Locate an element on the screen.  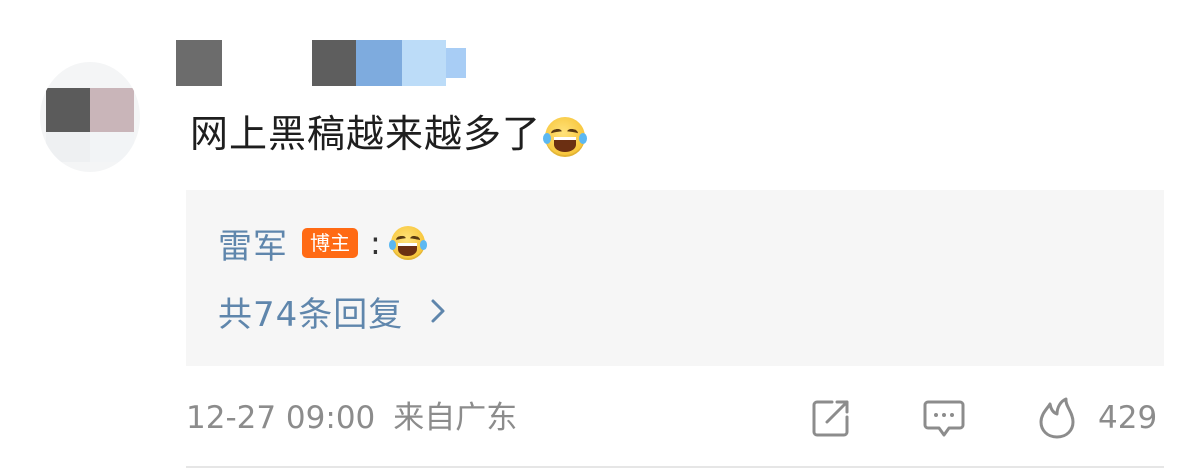
reply-preview-line: 雷军 博主 : is located at coordinates (322, 243).